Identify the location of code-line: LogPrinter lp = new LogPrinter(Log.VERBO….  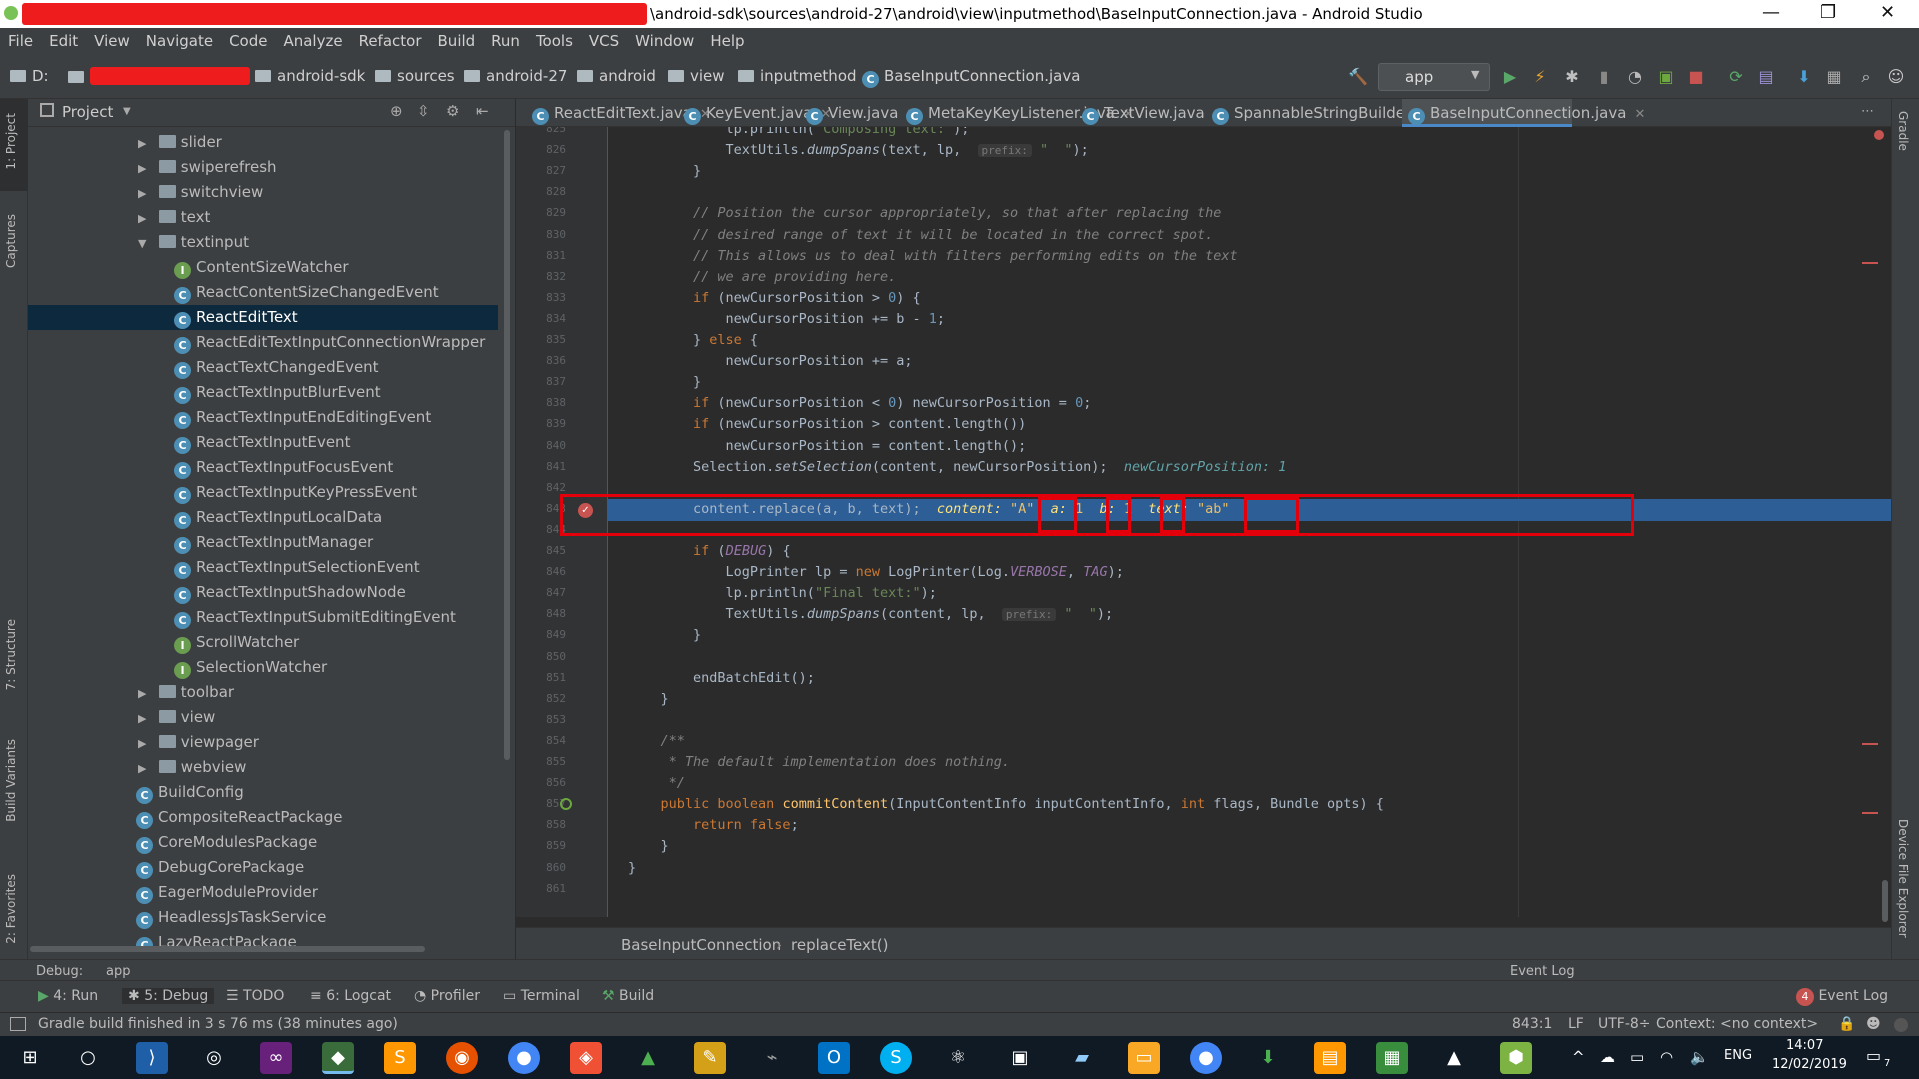
(876, 572).